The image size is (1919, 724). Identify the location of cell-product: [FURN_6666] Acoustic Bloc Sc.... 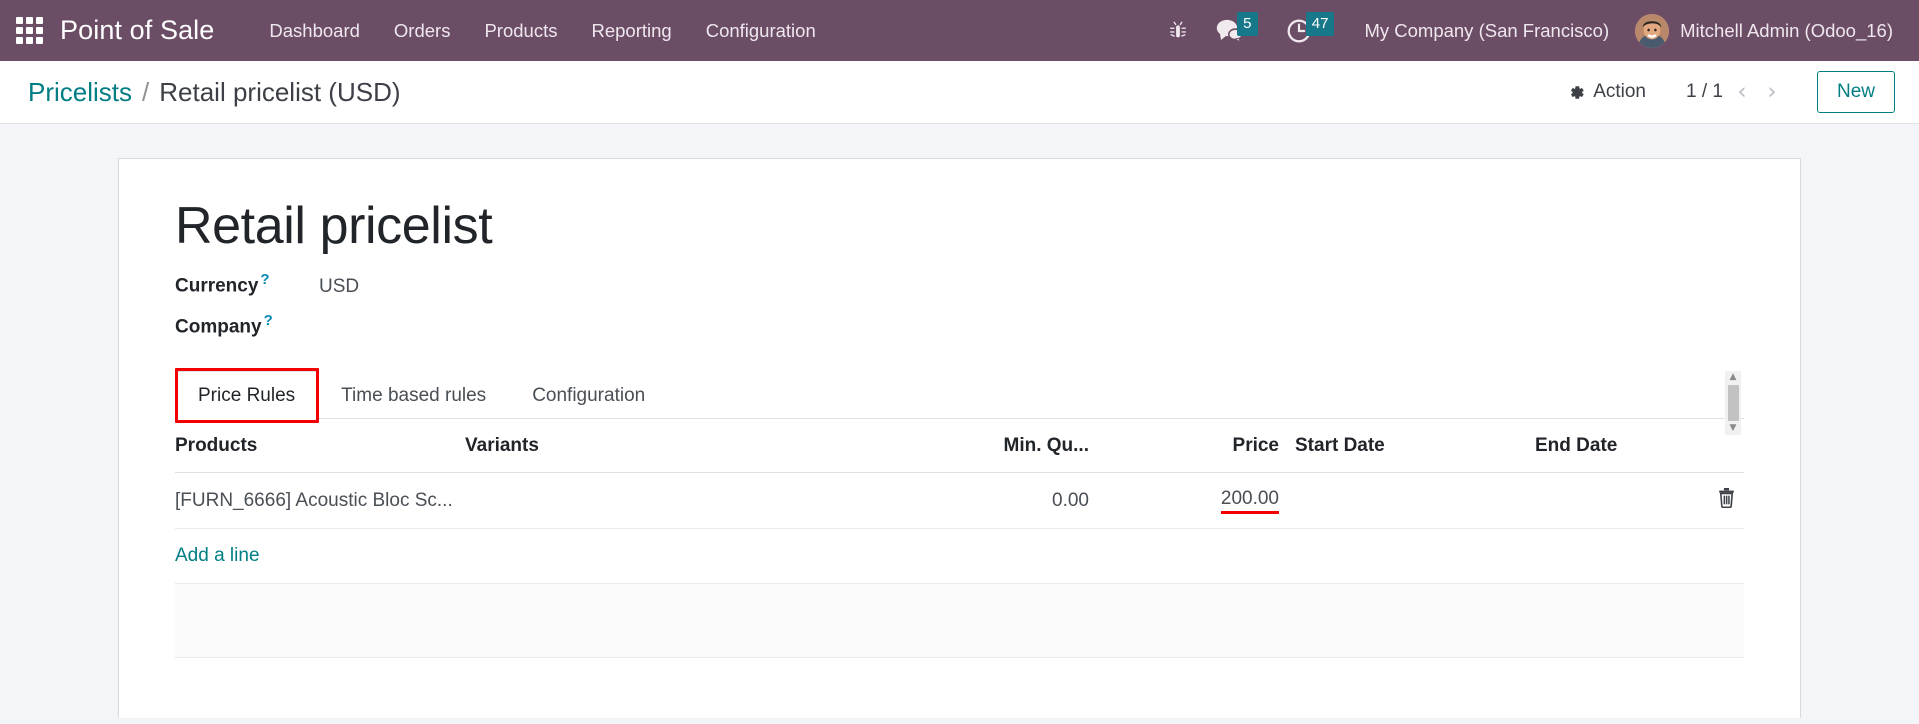
(320, 501).